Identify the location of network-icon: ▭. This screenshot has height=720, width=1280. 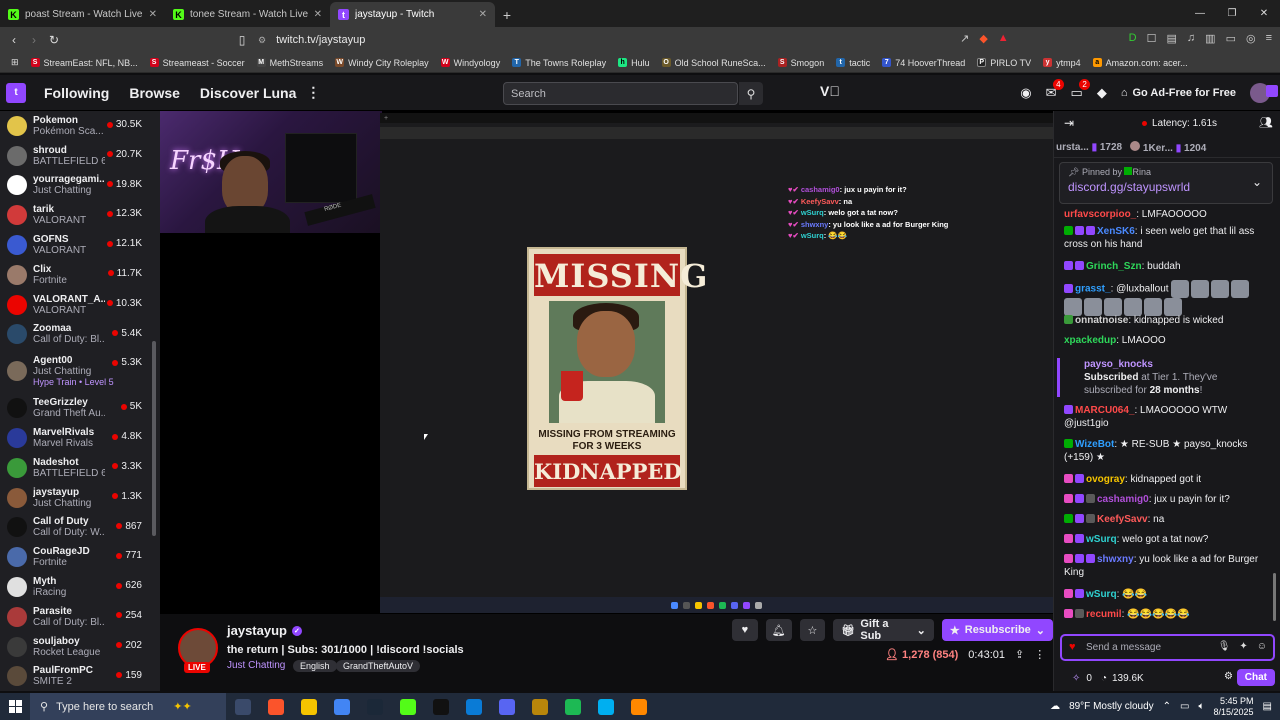
(1184, 706).